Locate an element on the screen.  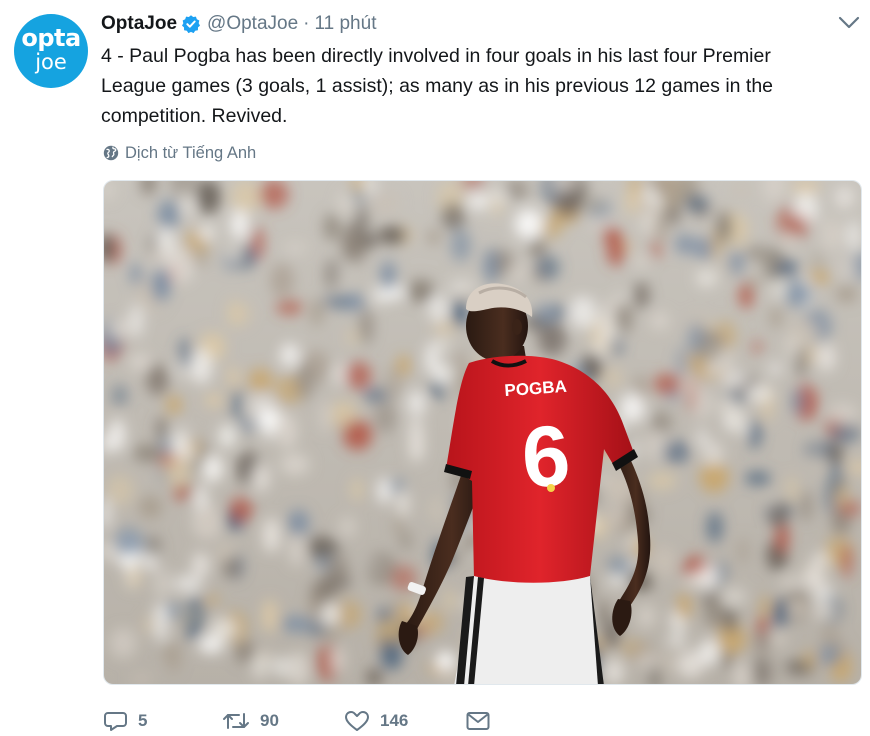
avatar-text-line2: joe is located at coordinates (51, 62).